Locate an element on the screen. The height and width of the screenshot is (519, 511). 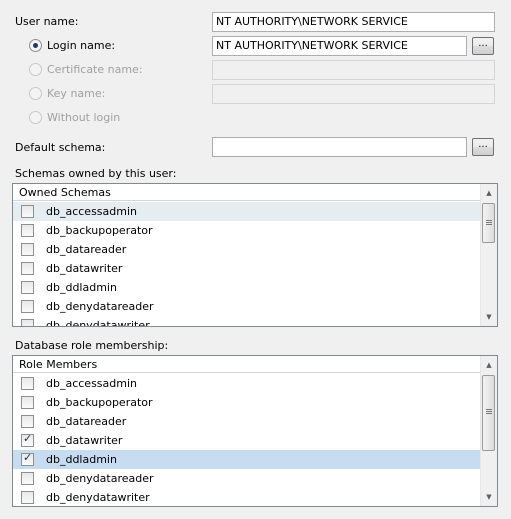
login-name-label: Login name: is located at coordinates (81, 45).